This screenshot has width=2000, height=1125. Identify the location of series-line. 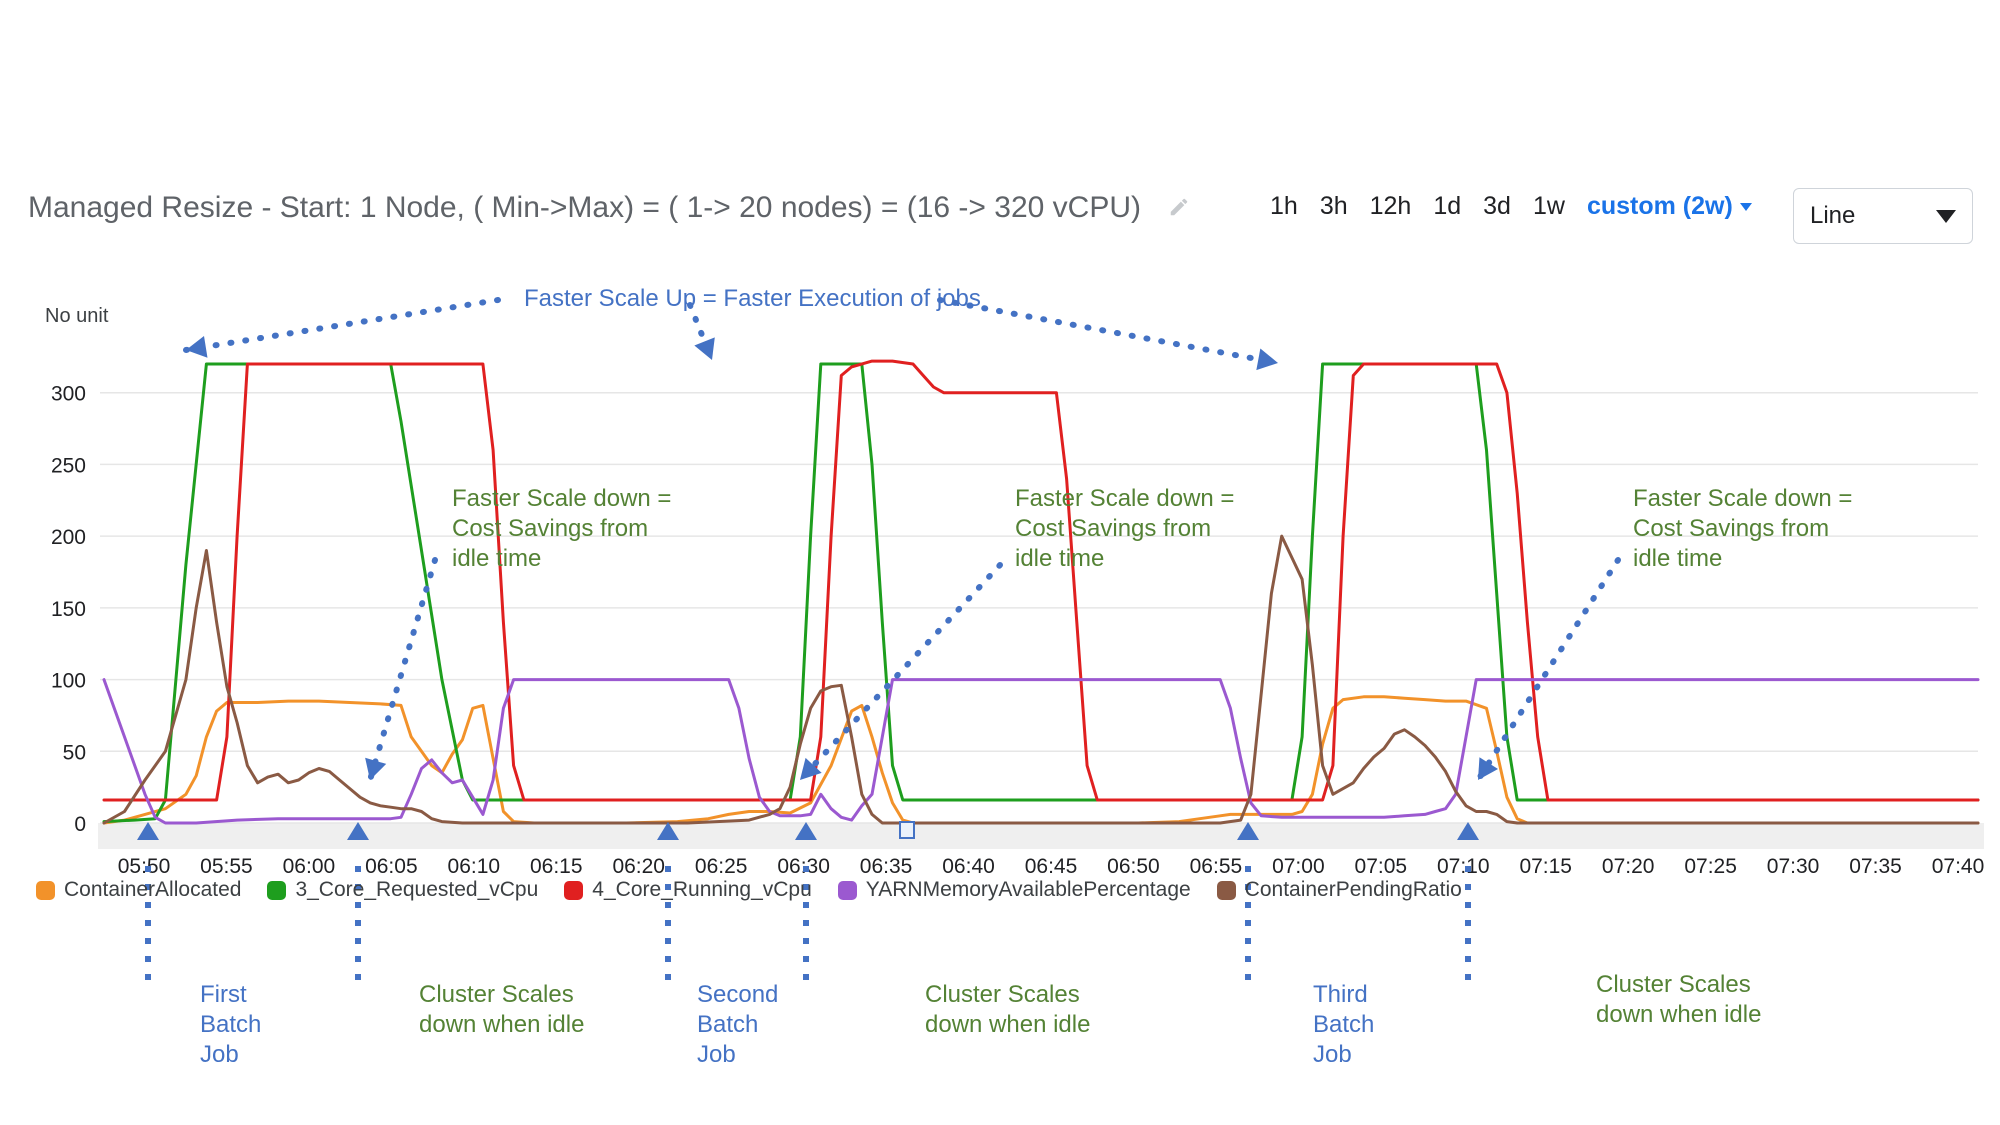
(1041, 760).